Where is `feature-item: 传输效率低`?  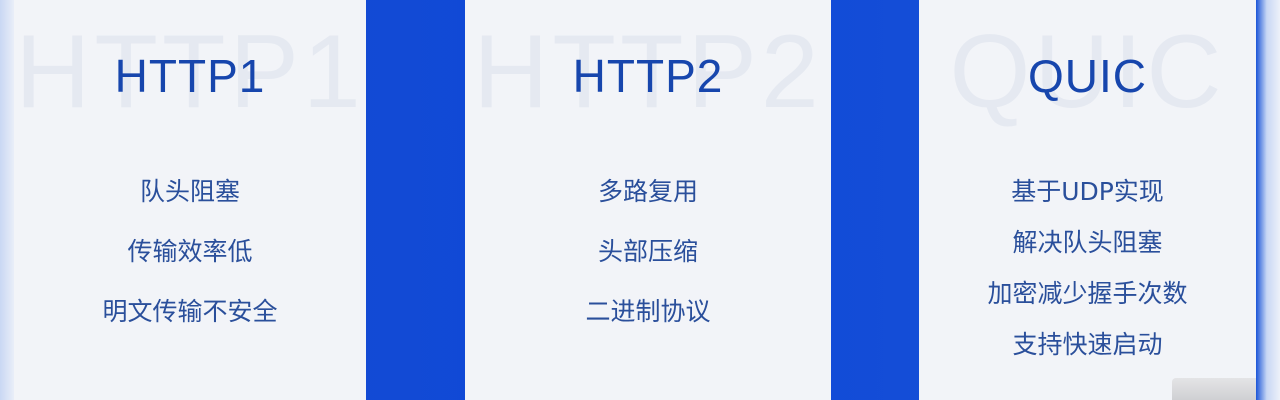 feature-item: 传输效率低 is located at coordinates (190, 251).